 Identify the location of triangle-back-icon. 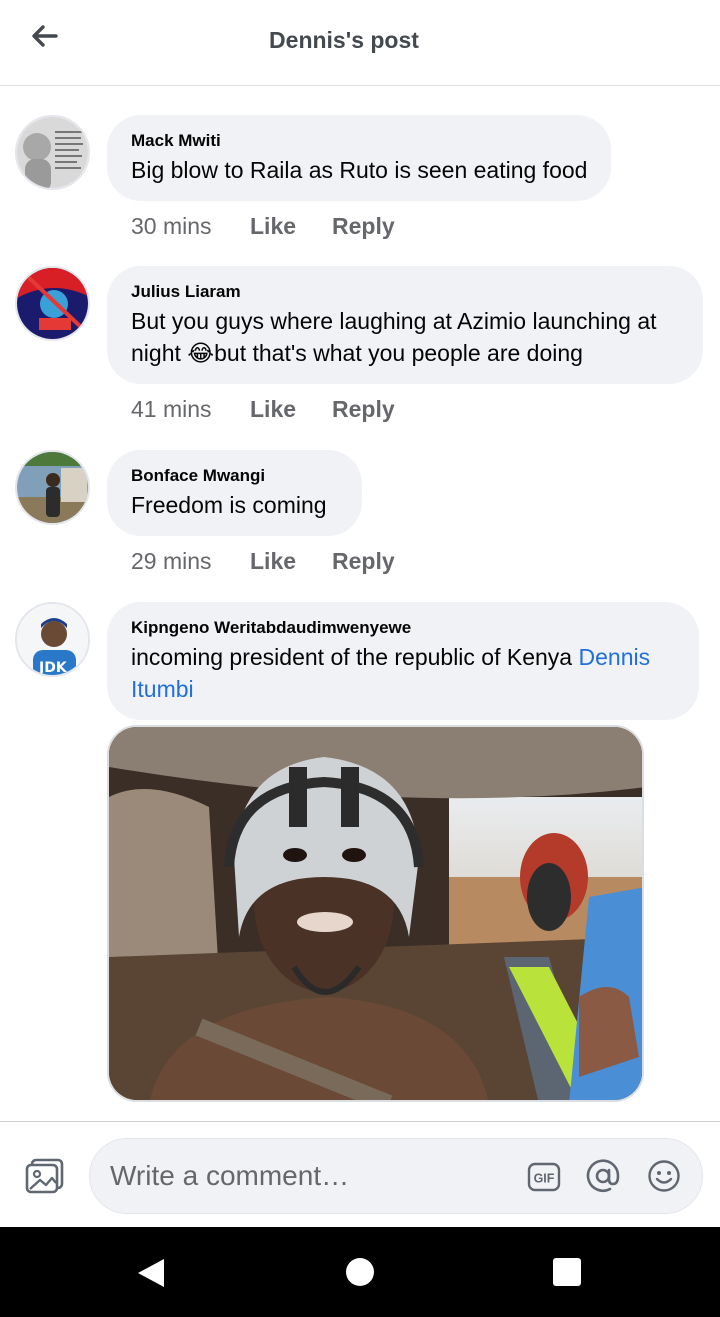
(151, 1273).